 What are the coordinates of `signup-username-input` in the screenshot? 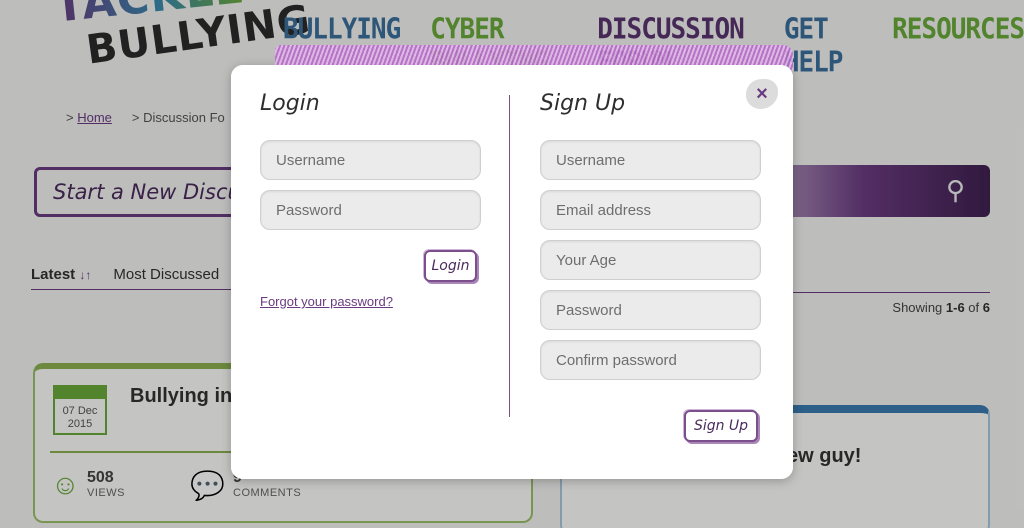 It's located at (650, 160).